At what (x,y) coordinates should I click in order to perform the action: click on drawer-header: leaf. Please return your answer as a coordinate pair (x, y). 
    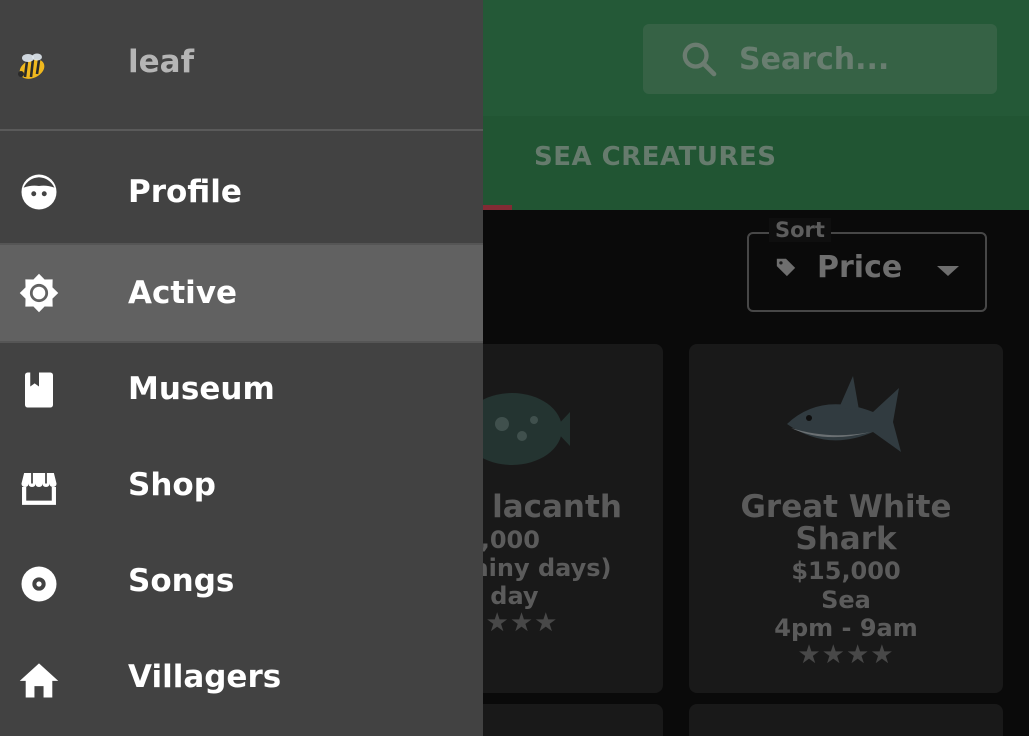
    Looking at the image, I should click on (241, 65).